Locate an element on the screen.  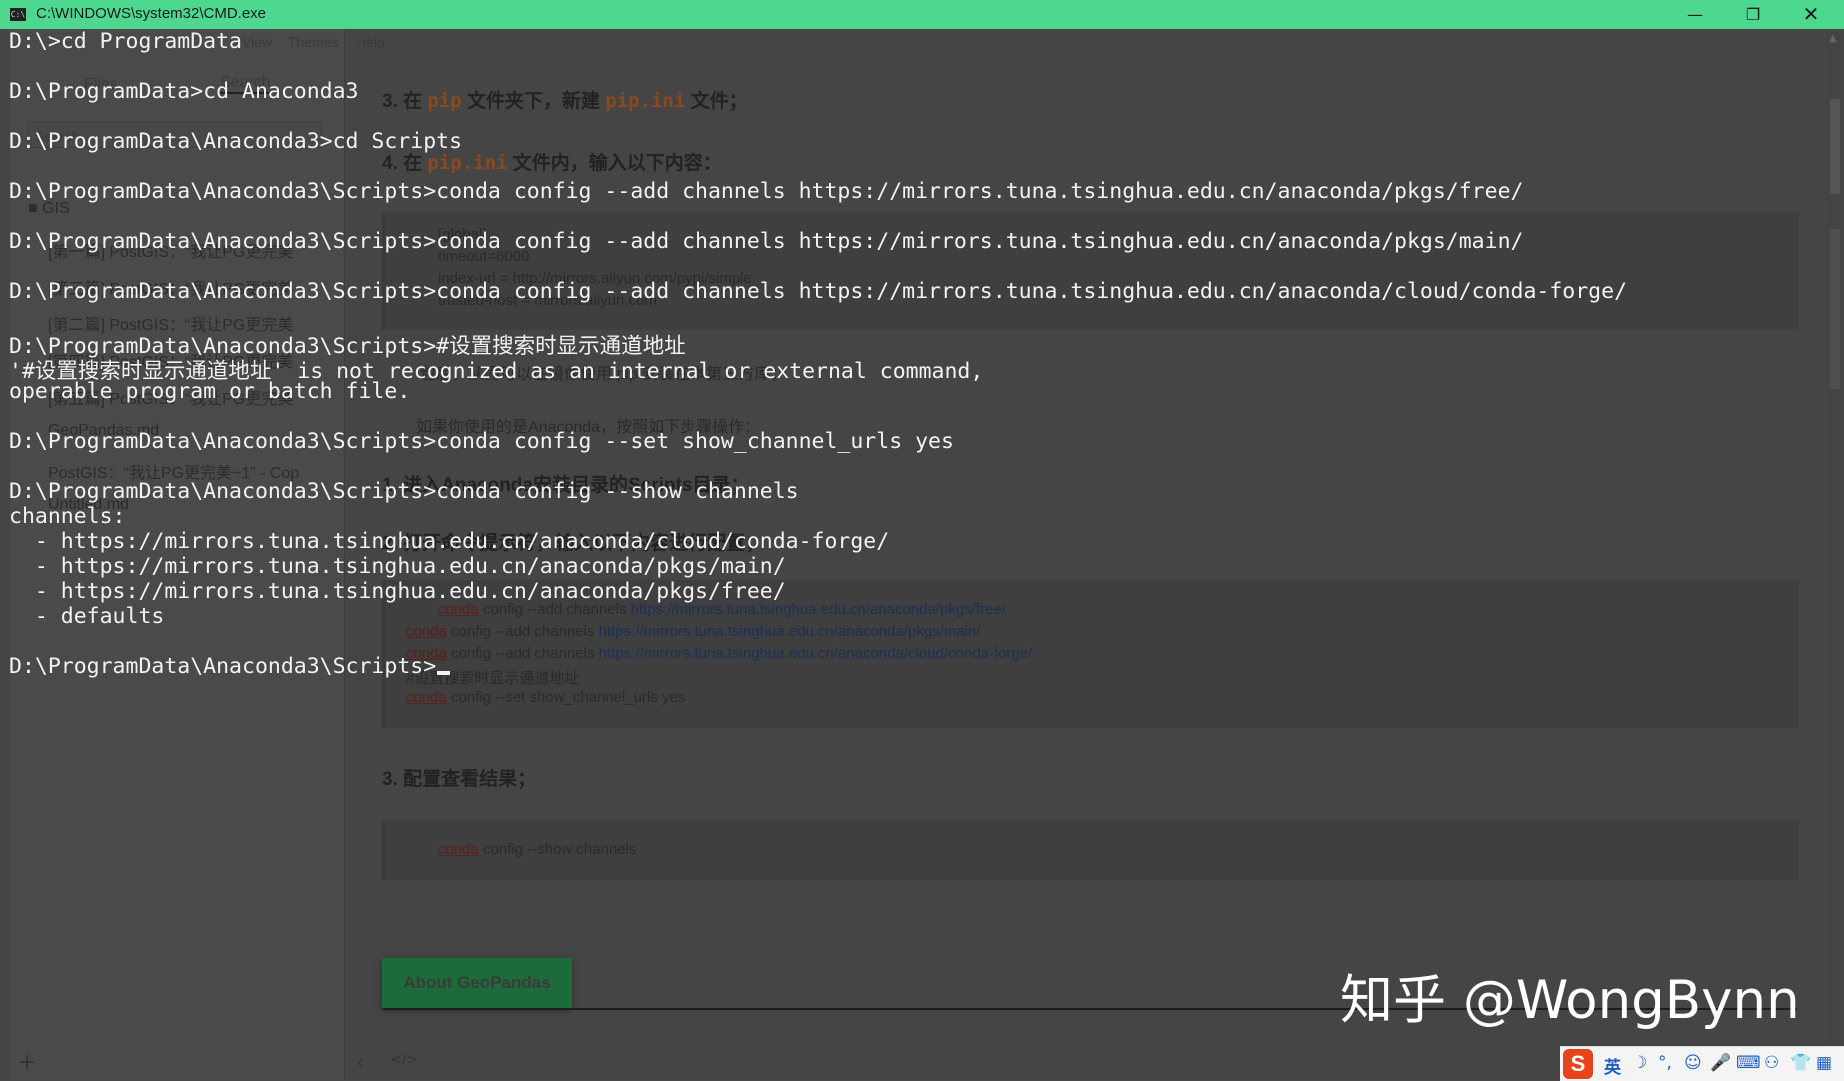
console-prompt-line: D:\ProgramData\Anaconda3\Scripts> is located at coordinates (230, 666).